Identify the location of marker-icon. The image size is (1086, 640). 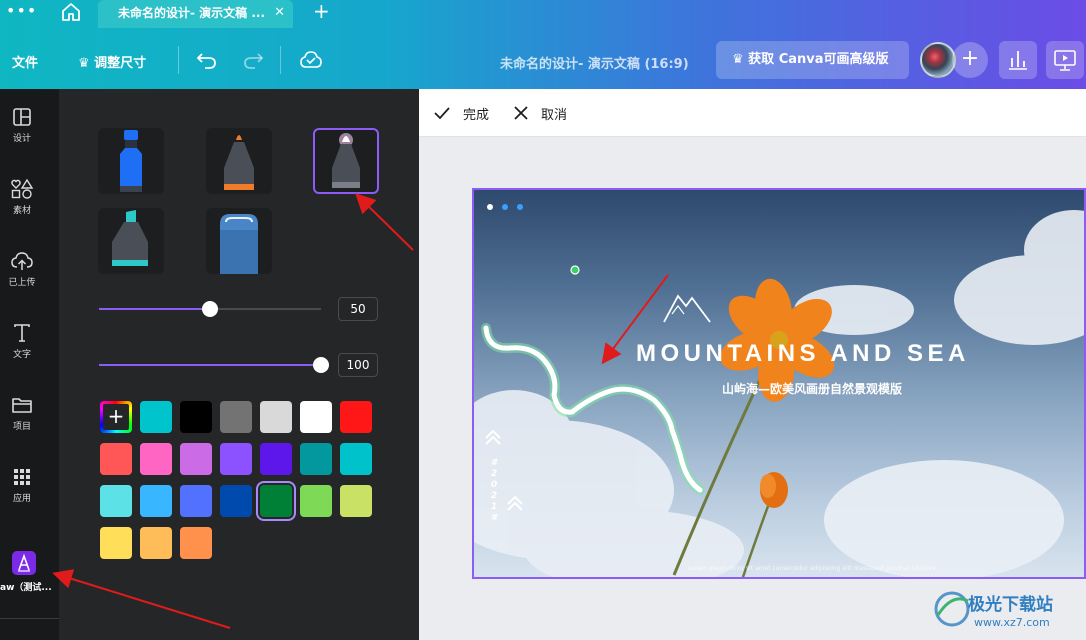
(131, 161).